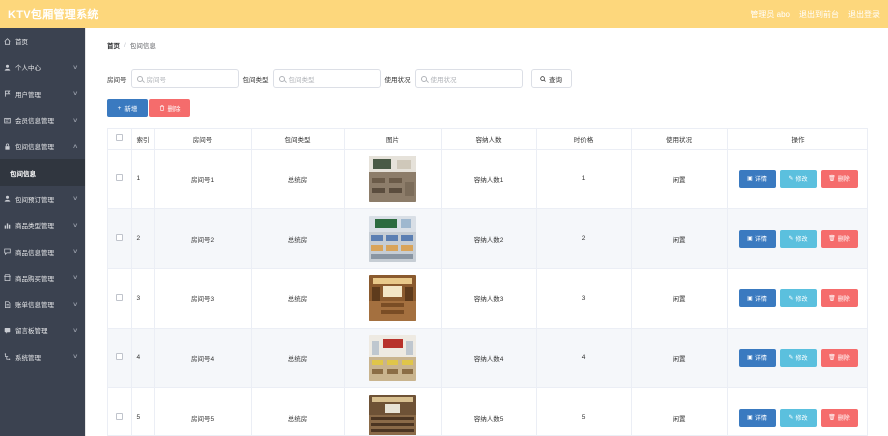  Describe the element at coordinates (34, 279) in the screenshot. I see `sidebar-item-label: 商品购买管理` at that location.